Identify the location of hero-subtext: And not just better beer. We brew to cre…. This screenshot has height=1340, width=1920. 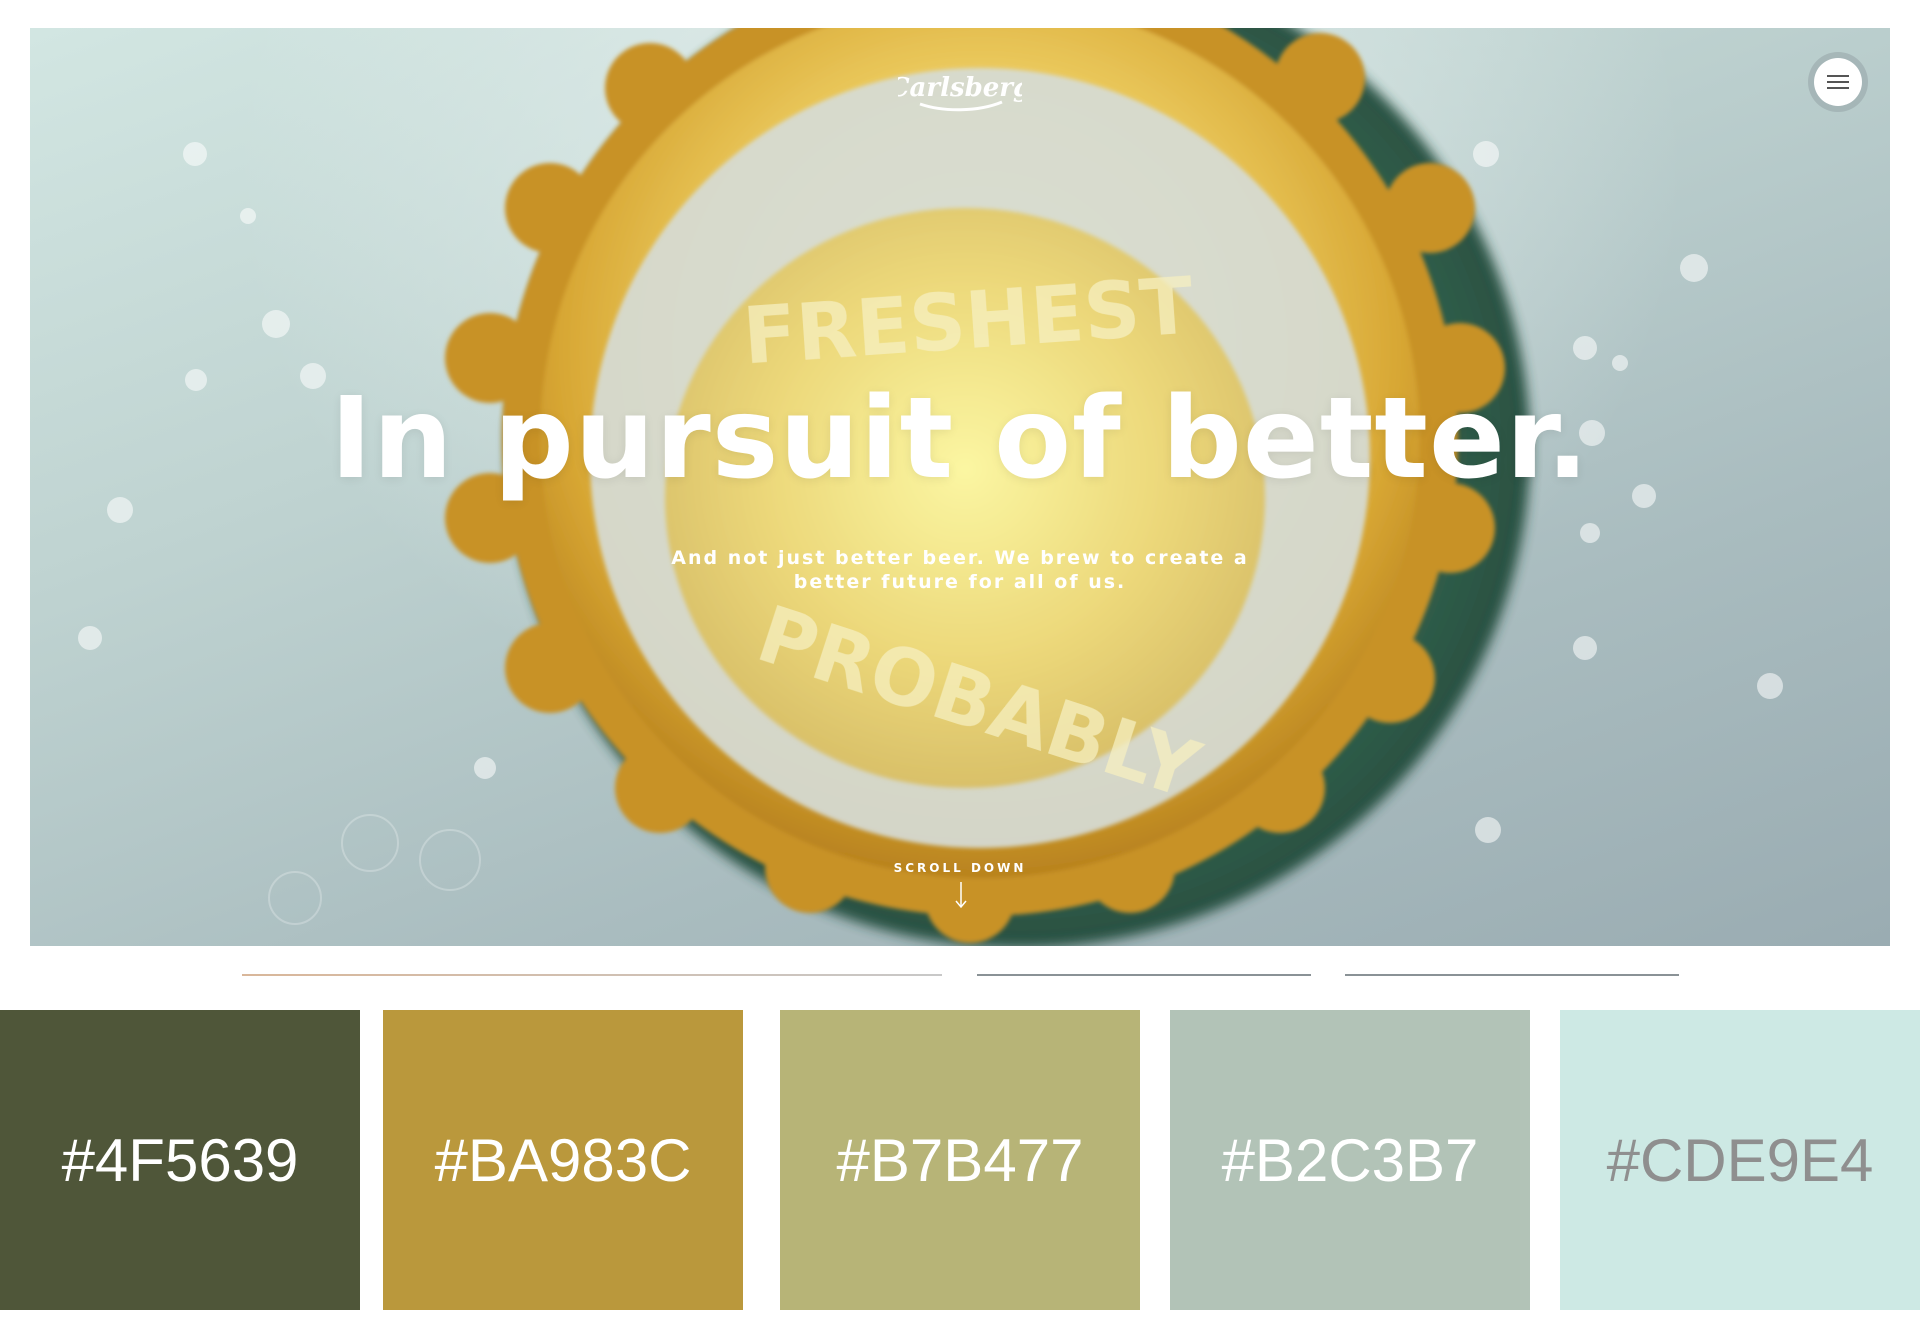
(960, 570).